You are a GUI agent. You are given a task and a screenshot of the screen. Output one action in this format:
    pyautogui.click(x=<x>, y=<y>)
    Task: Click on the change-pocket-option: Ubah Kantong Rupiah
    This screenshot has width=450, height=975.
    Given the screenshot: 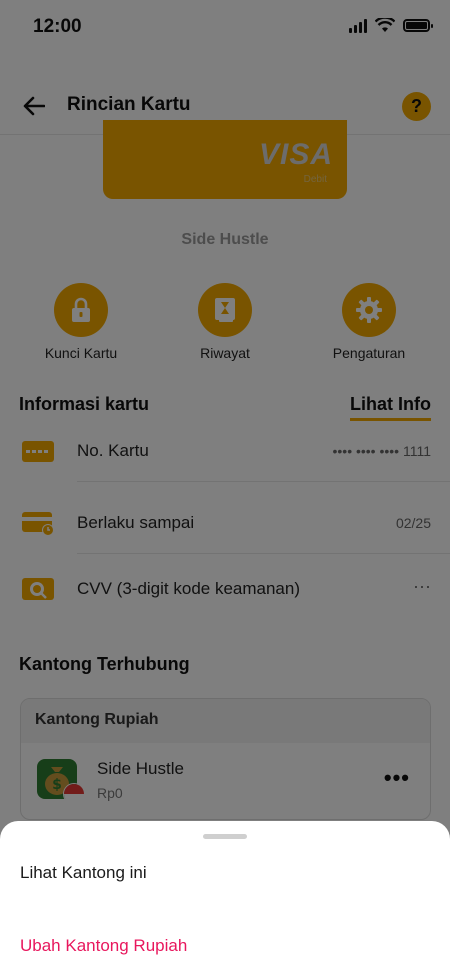 What is the action you would take?
    pyautogui.click(x=103, y=946)
    